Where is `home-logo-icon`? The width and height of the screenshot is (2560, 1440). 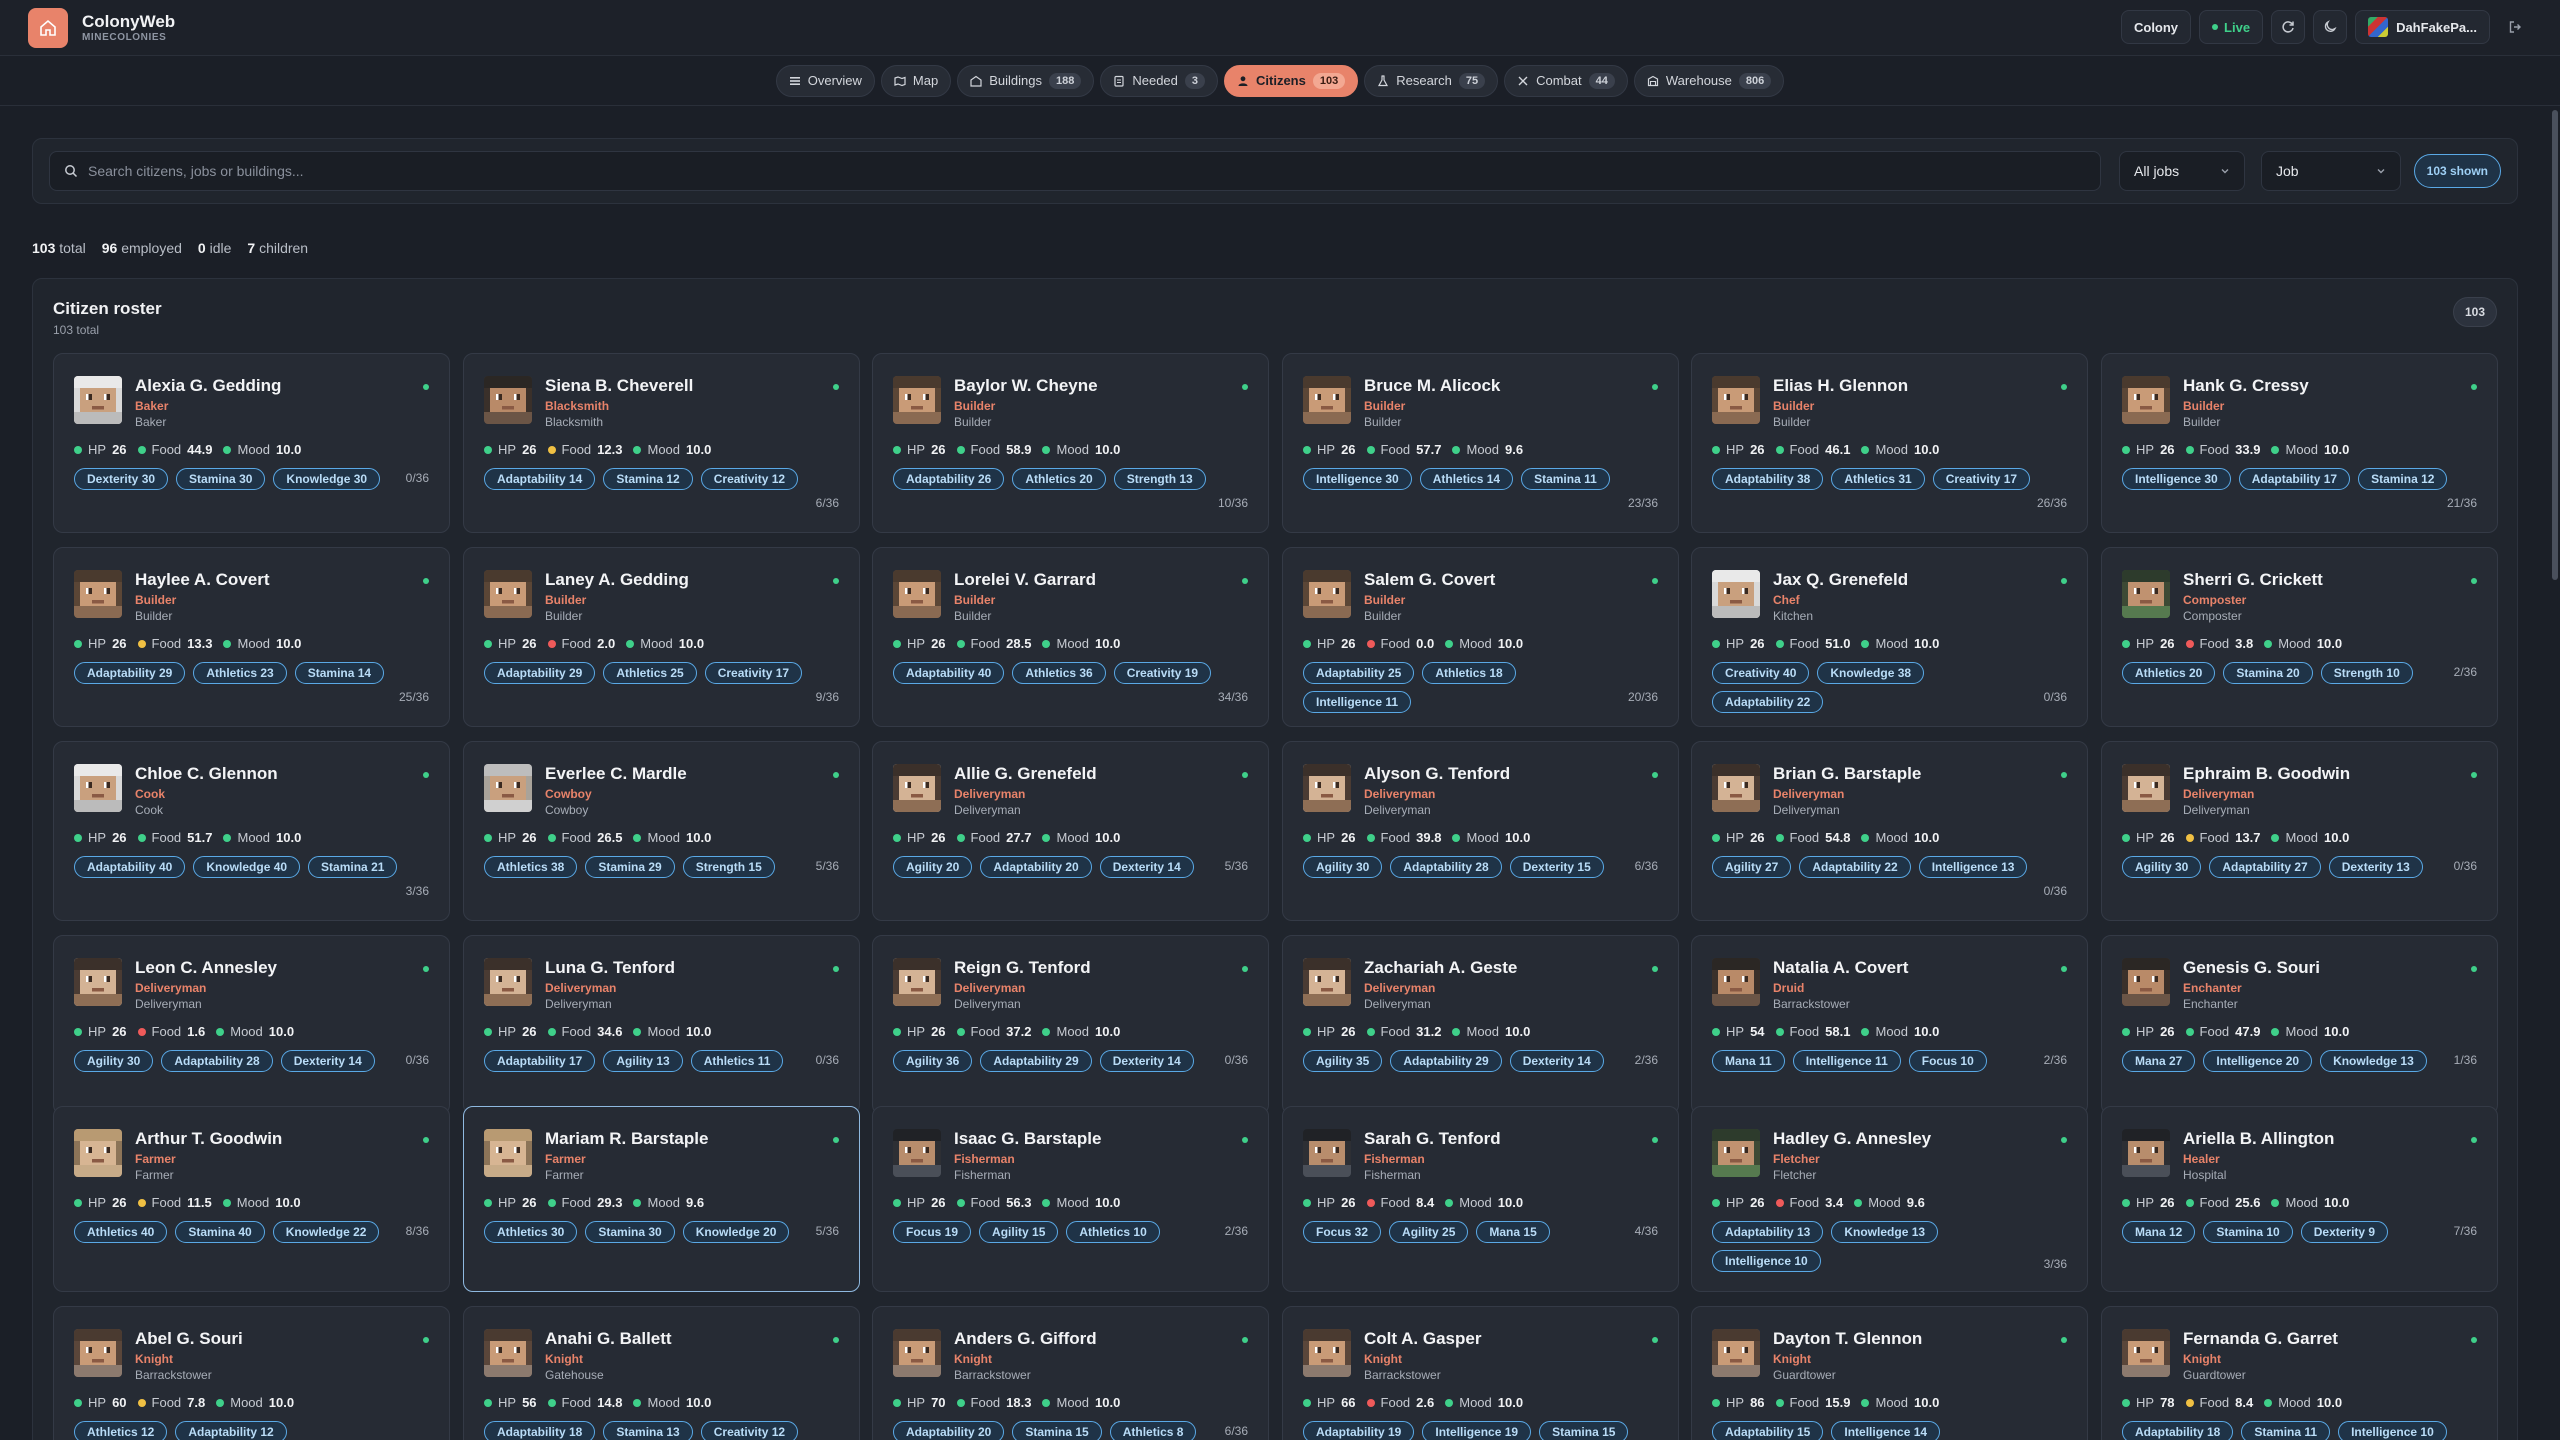
home-logo-icon is located at coordinates (48, 28).